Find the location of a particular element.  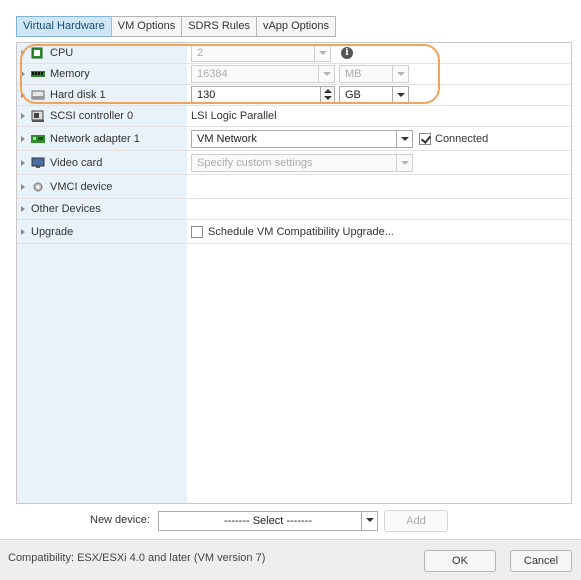

scsi-value: LSI Logic Parallel is located at coordinates (234, 116).